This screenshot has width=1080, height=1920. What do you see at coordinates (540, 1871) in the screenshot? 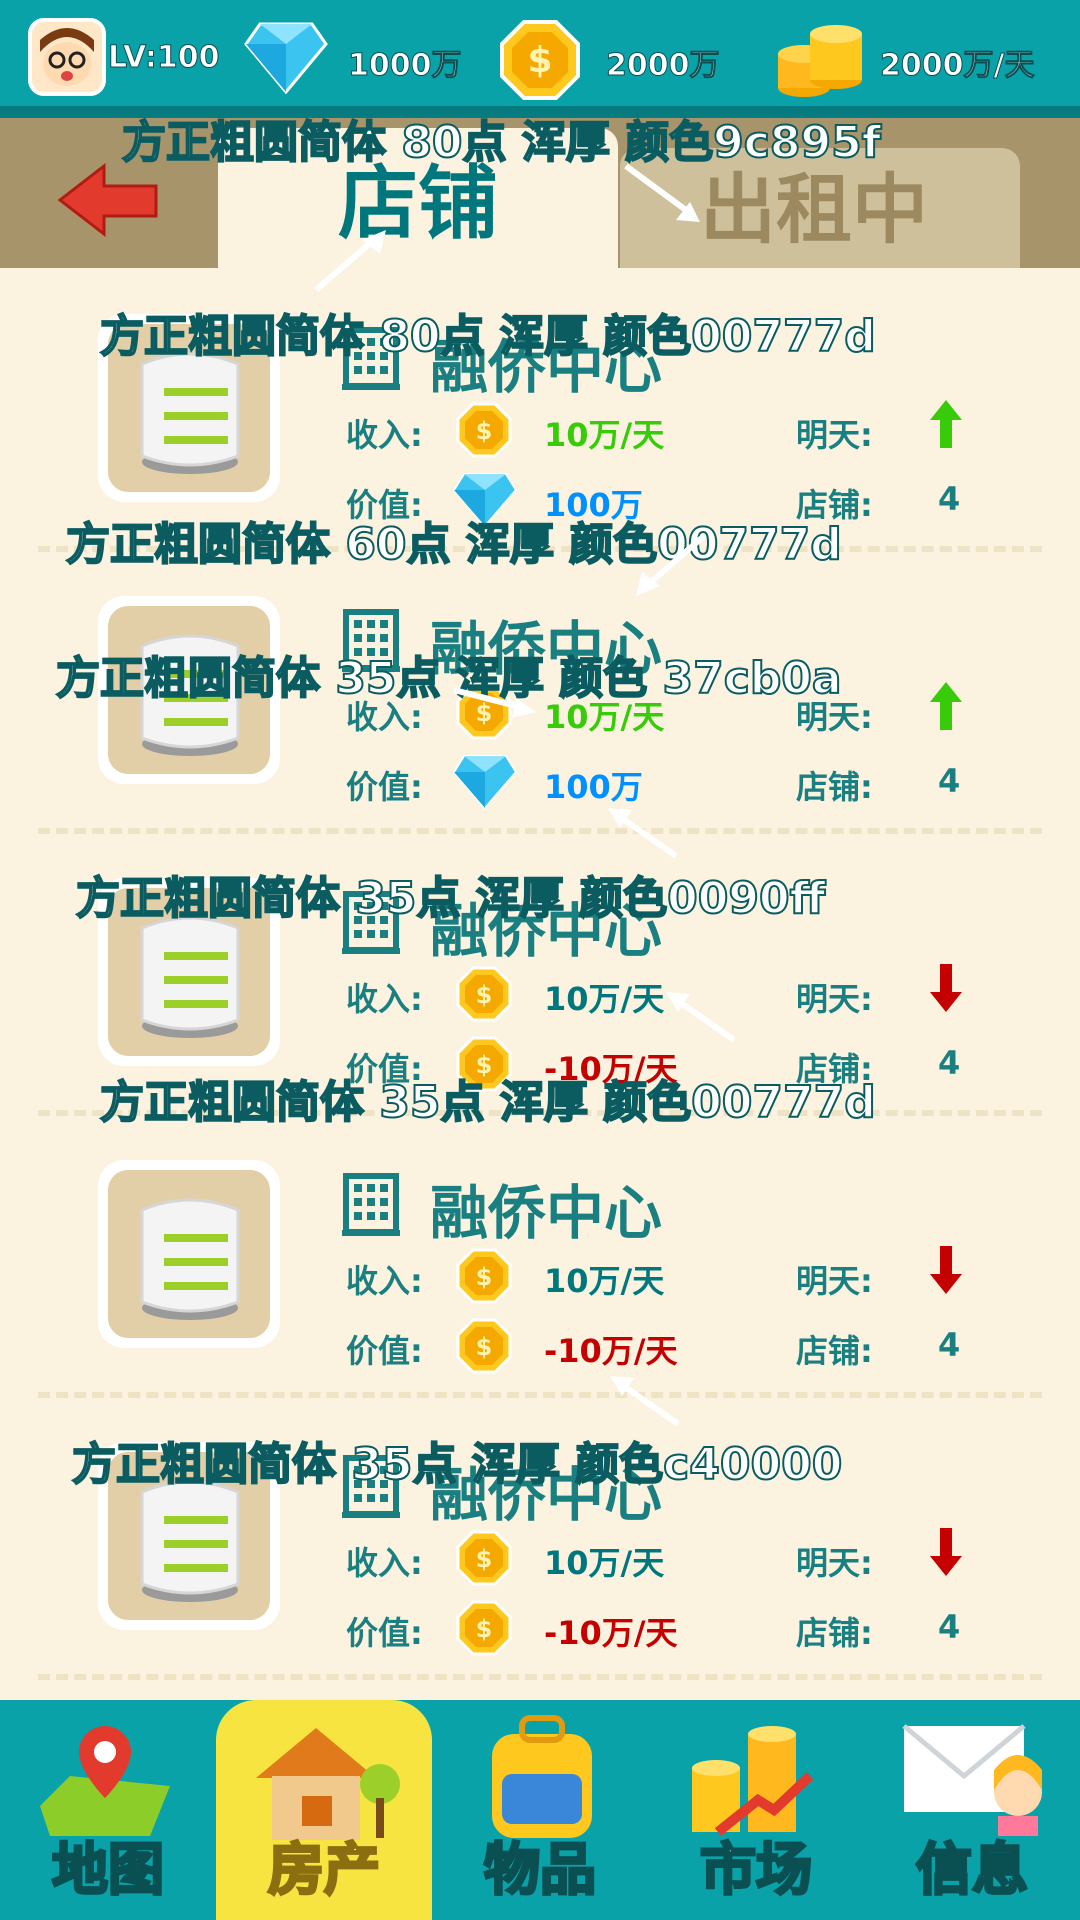
I see `nav-items-label: 物品` at bounding box center [540, 1871].